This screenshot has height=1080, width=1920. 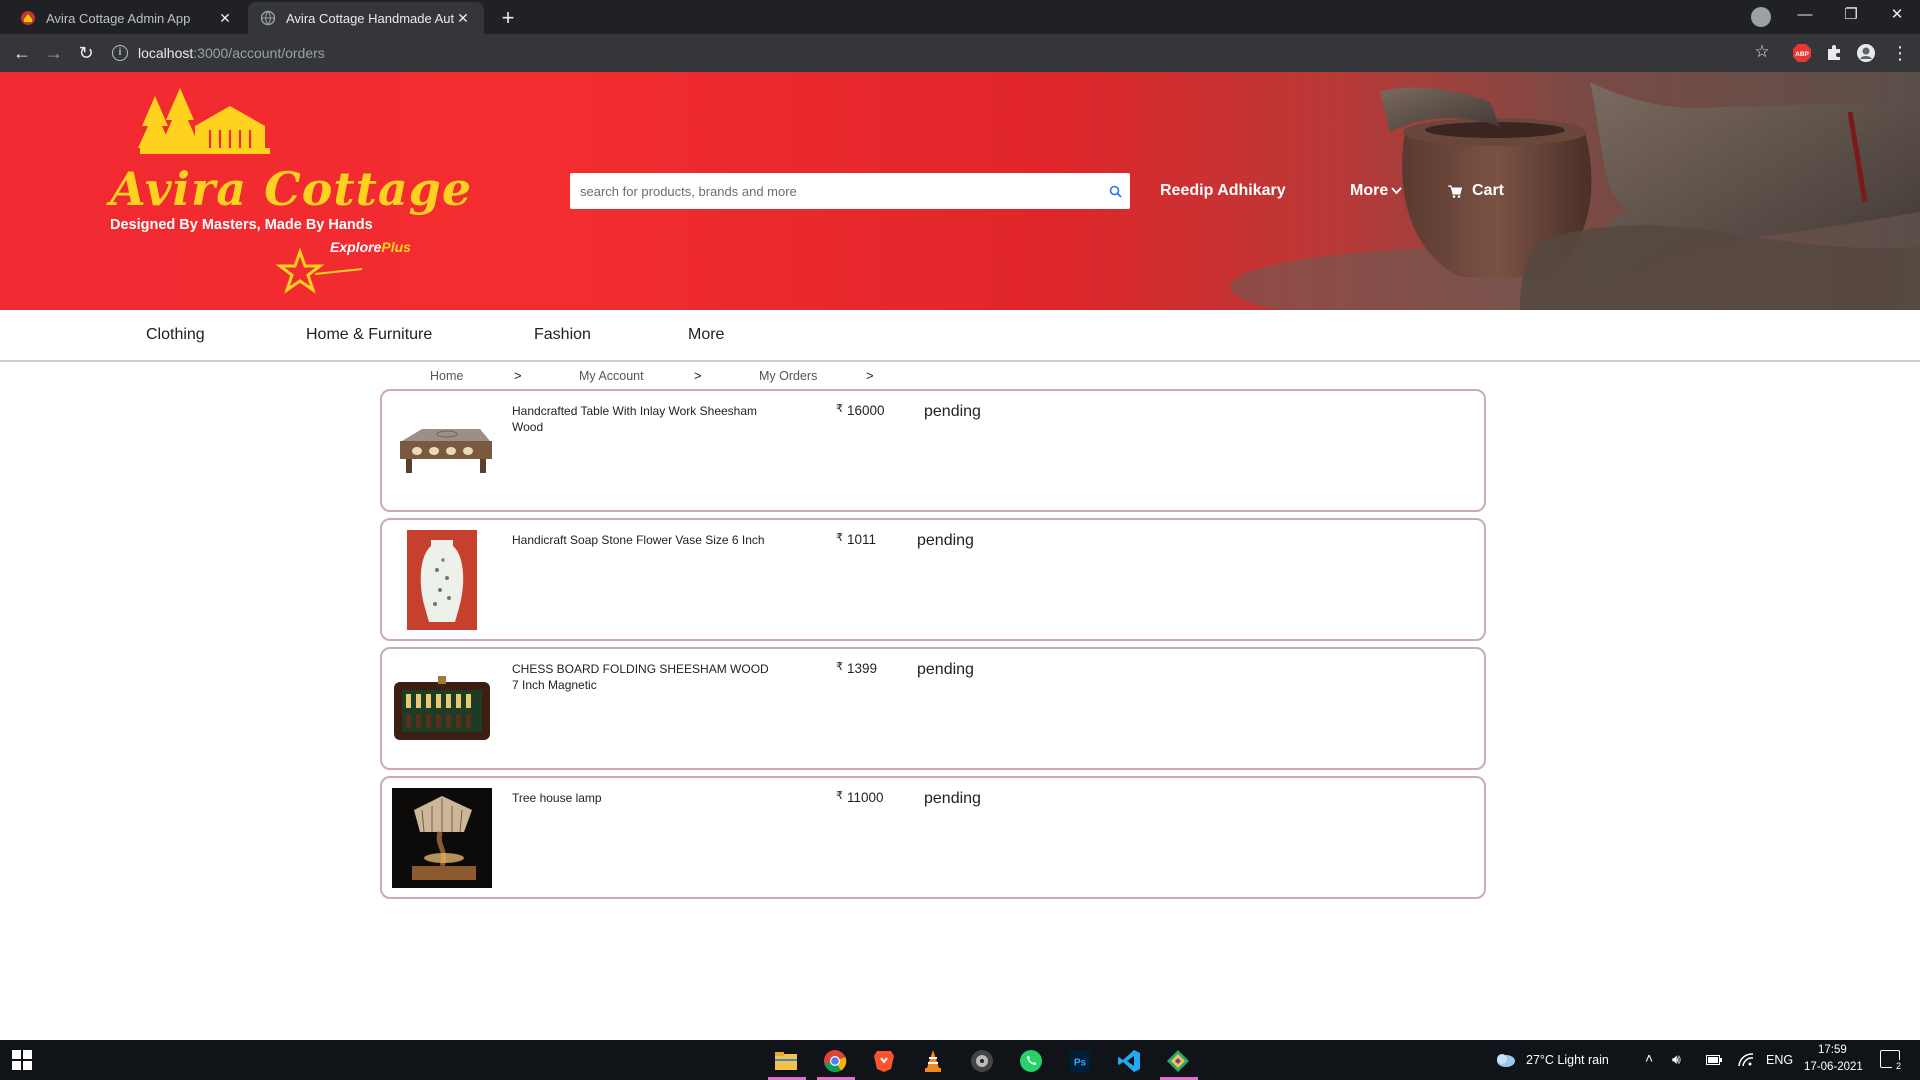 What do you see at coordinates (291, 189) in the screenshot?
I see `logo-title: Avira Cottage` at bounding box center [291, 189].